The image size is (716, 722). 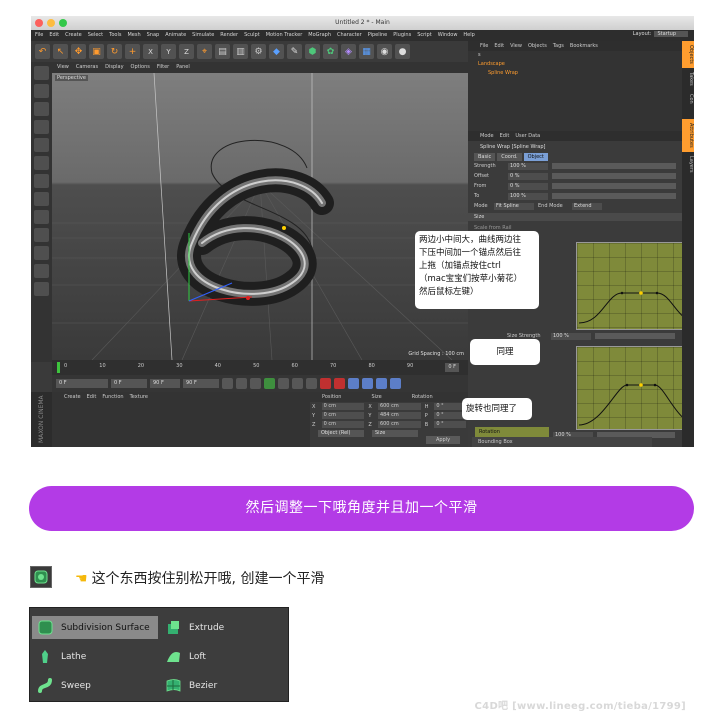 I want to click on render-settings-icon: ⚙, so click(x=258, y=51).